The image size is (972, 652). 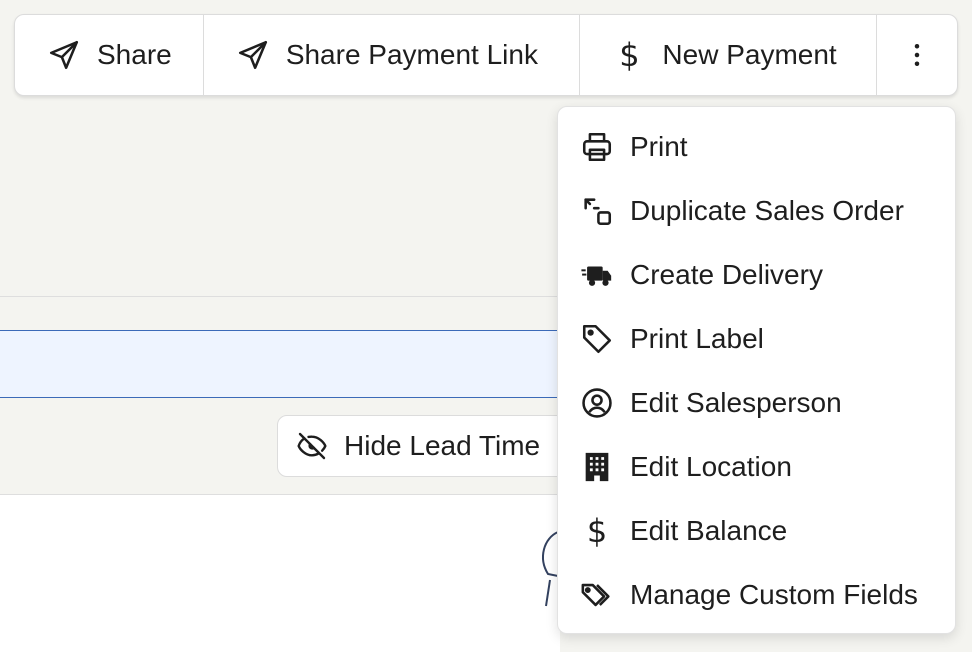 I want to click on building-icon, so click(x=597, y=467).